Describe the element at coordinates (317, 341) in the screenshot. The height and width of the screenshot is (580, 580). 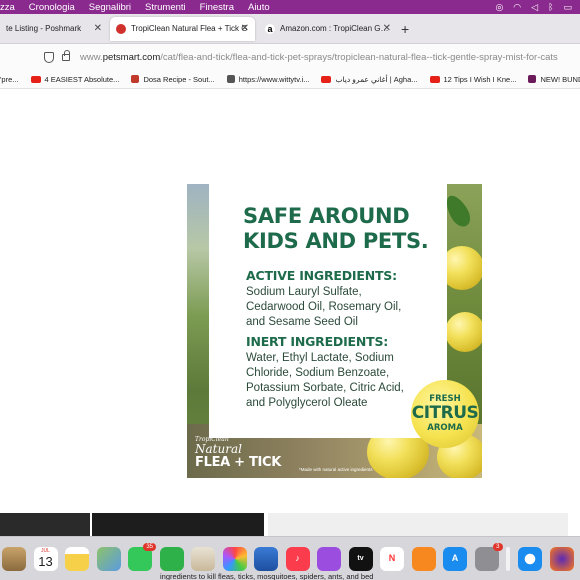
I see `inert-heading: INERT INGREDIENTS:` at that location.